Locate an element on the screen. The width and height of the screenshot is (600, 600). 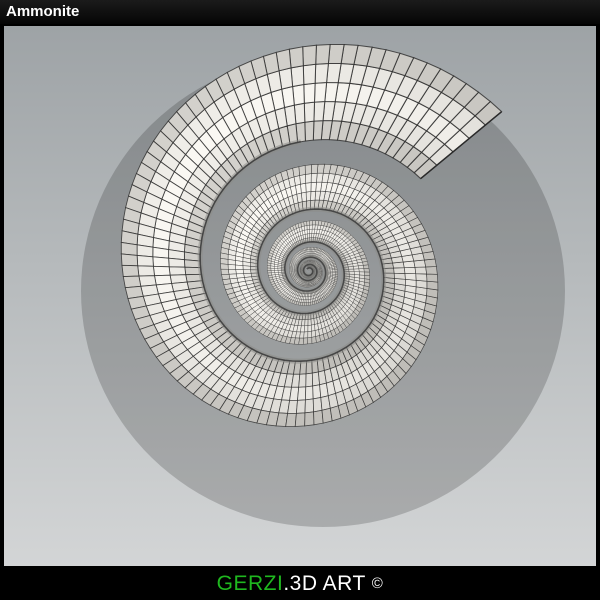
copyright-icon: © is located at coordinates (377, 583).